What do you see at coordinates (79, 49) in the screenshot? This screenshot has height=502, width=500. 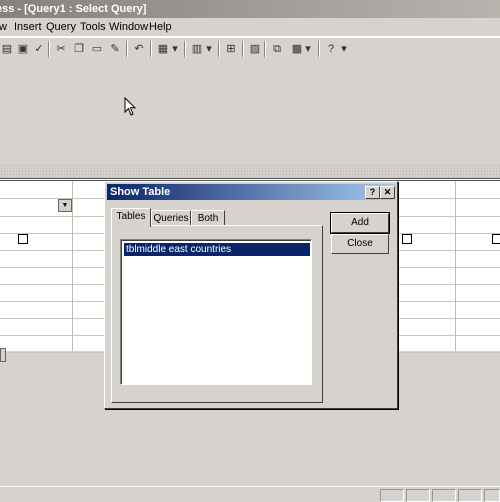 I see `copy-icon: ❐` at bounding box center [79, 49].